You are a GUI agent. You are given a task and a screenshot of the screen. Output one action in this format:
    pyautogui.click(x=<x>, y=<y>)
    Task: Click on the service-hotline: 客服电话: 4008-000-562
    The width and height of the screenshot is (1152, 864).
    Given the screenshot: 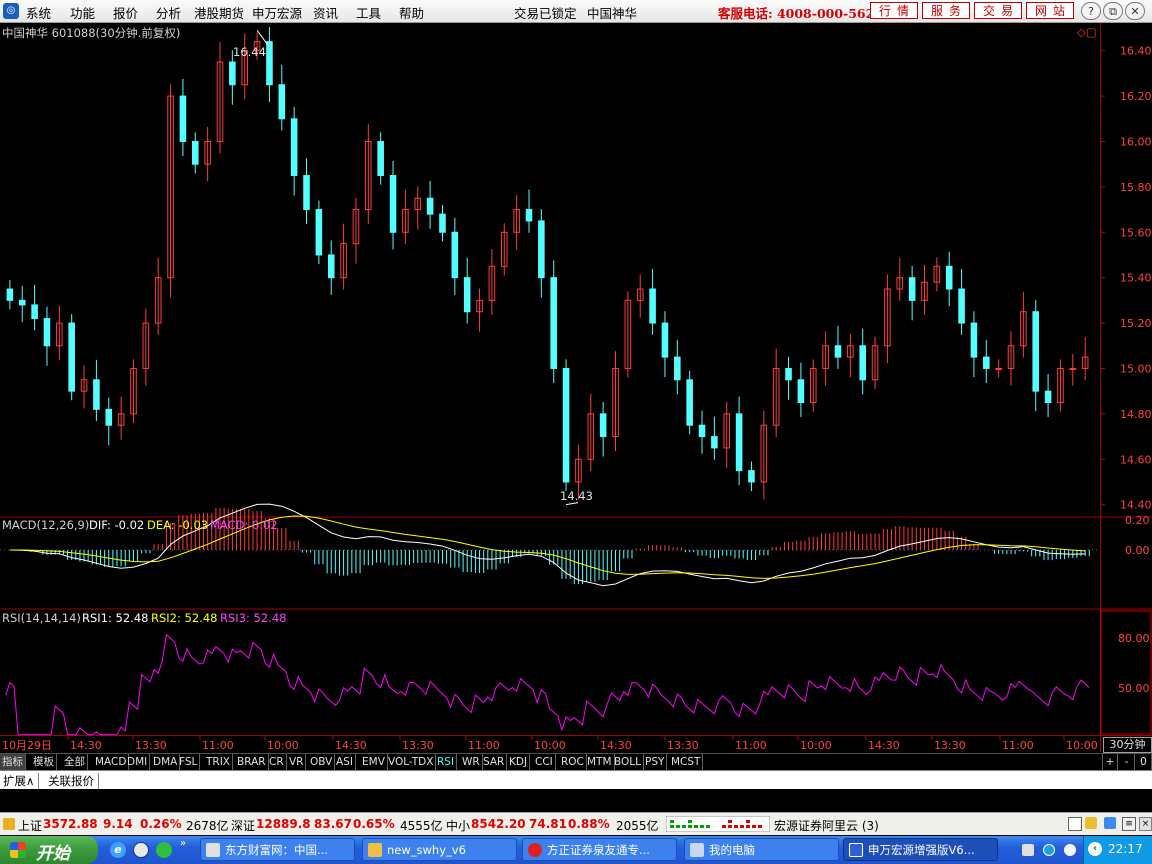 What is the action you would take?
    pyautogui.click(x=796, y=13)
    